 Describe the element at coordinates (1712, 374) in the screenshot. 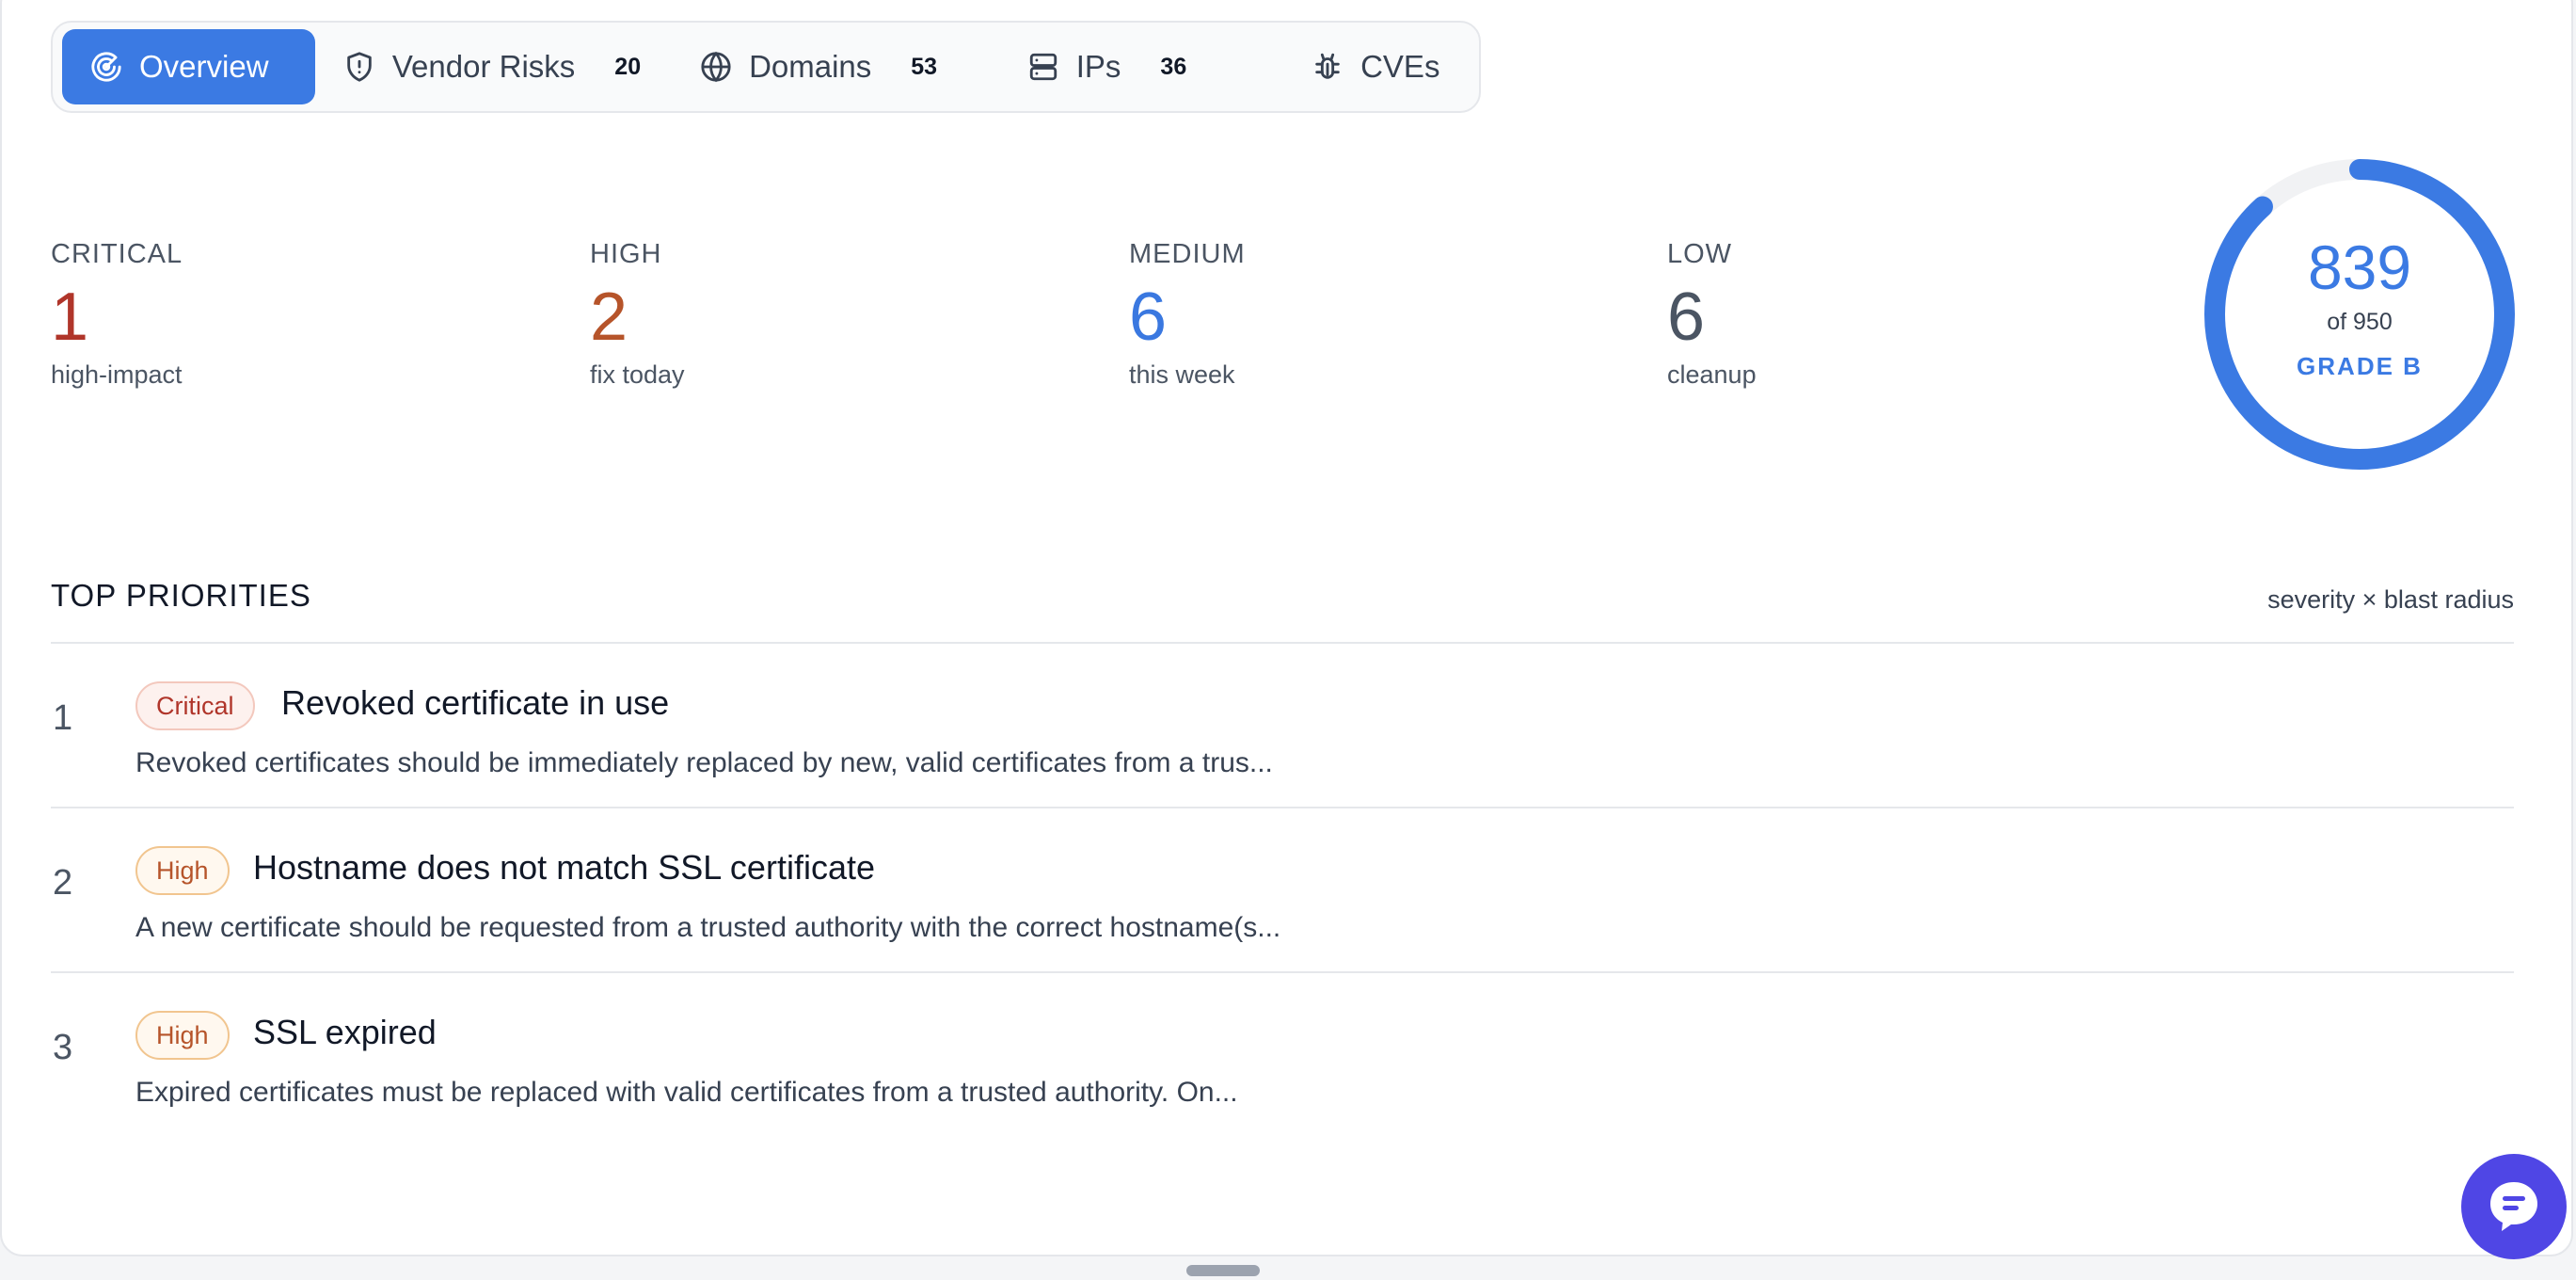

I see `severity-sub: cleanup` at that location.